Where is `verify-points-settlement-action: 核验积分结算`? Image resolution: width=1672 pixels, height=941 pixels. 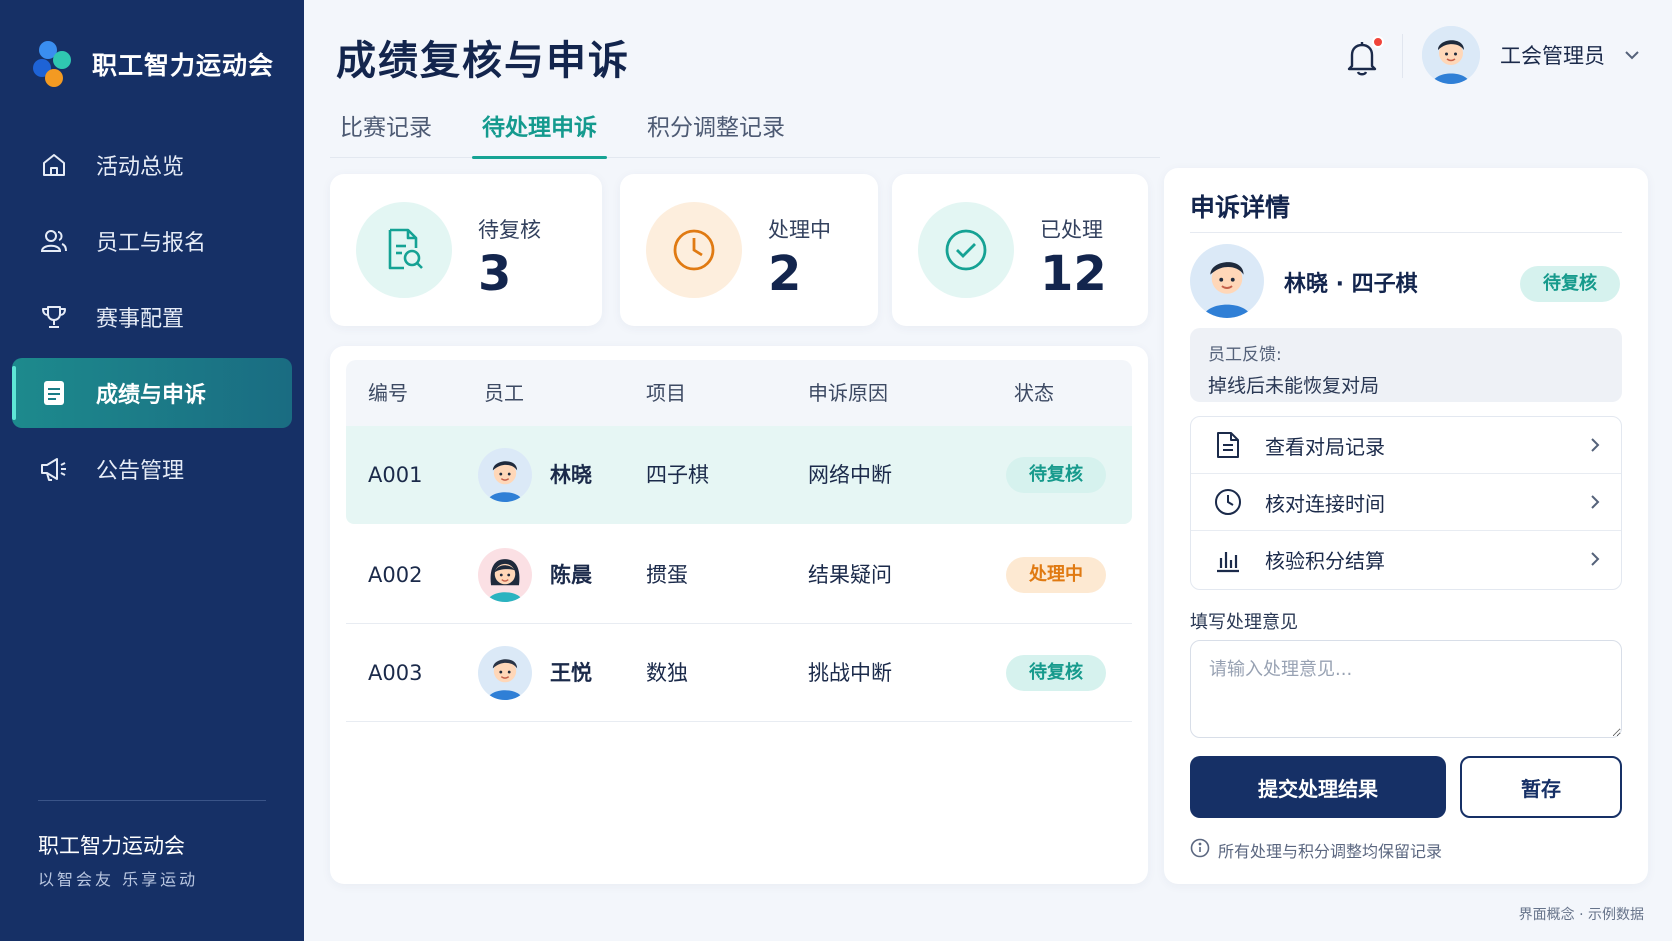
verify-points-settlement-action: 核验积分结算 is located at coordinates (1406, 559).